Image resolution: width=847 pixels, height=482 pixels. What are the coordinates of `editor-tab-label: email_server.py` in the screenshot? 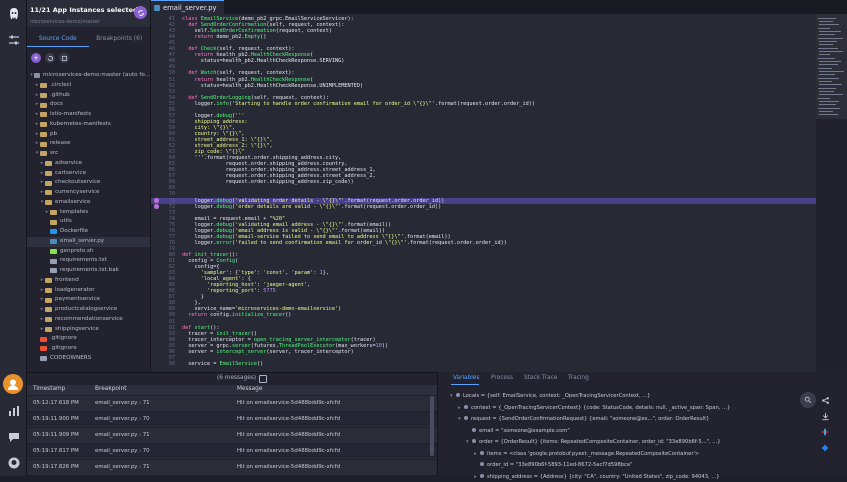 It's located at (190, 7).